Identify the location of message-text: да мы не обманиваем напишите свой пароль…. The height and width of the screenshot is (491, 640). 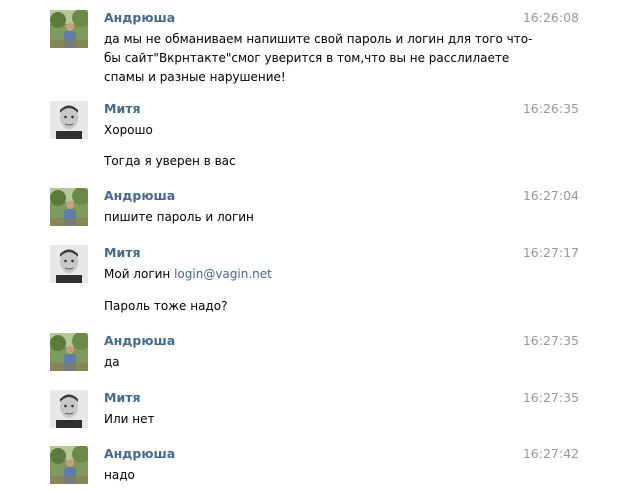
(318, 39).